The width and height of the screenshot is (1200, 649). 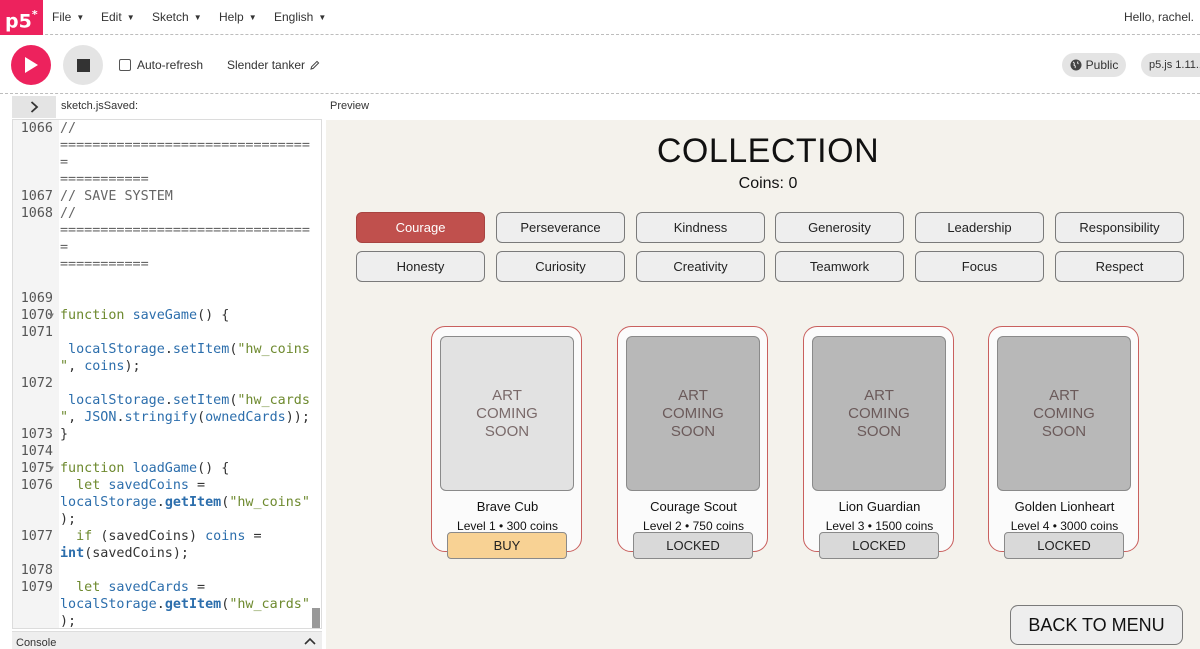 I want to click on code-line: 1071, so click(x=167, y=332).